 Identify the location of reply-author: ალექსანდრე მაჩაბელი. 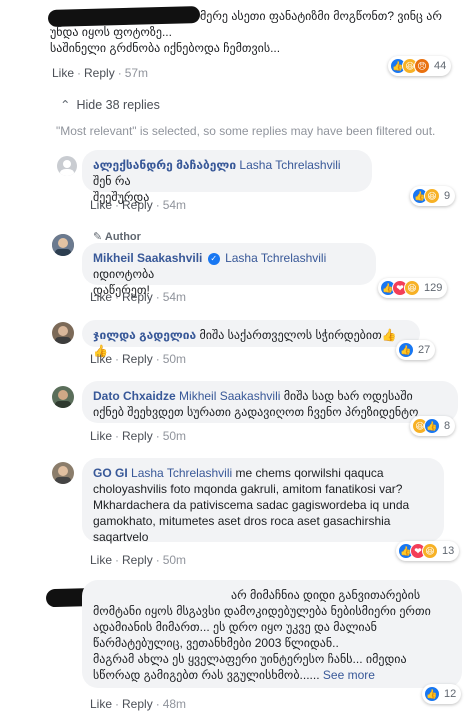
(164, 165).